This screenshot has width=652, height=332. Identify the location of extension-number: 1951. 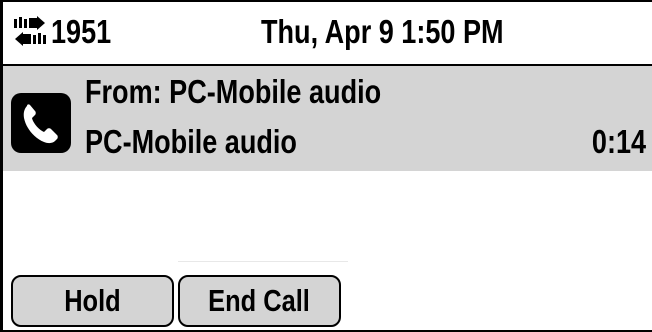
(81, 31).